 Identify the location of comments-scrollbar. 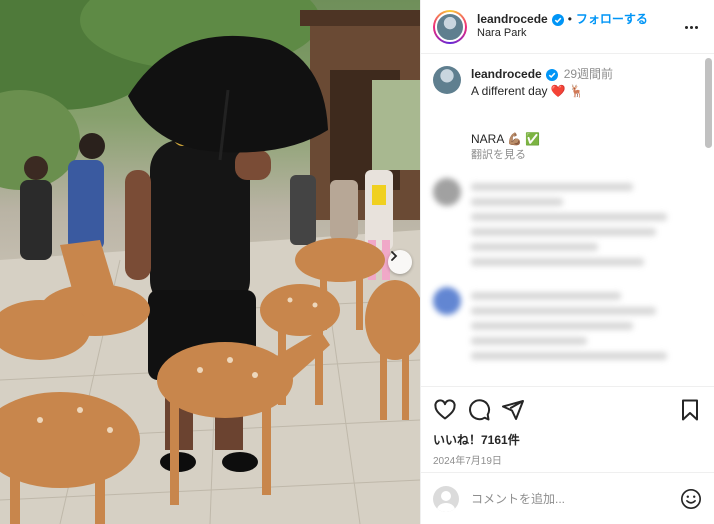
(708, 103).